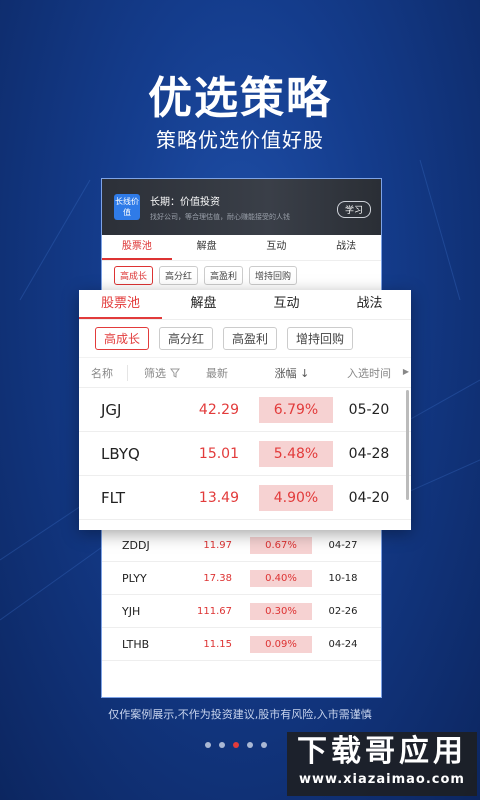 Image resolution: width=480 pixels, height=800 pixels. What do you see at coordinates (111, 409) in the screenshot?
I see `stock-code: JGJ` at bounding box center [111, 409].